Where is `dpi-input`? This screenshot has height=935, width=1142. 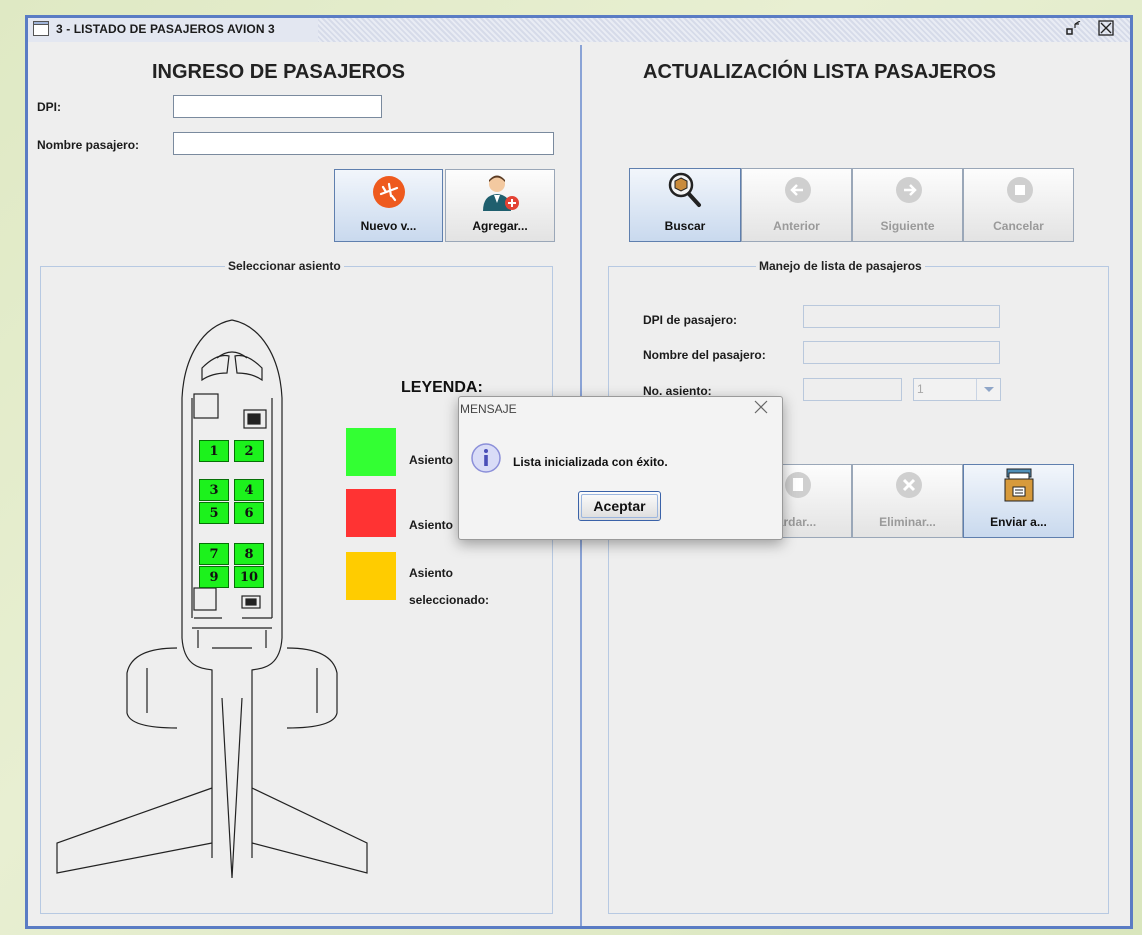
dpi-input is located at coordinates (277, 106).